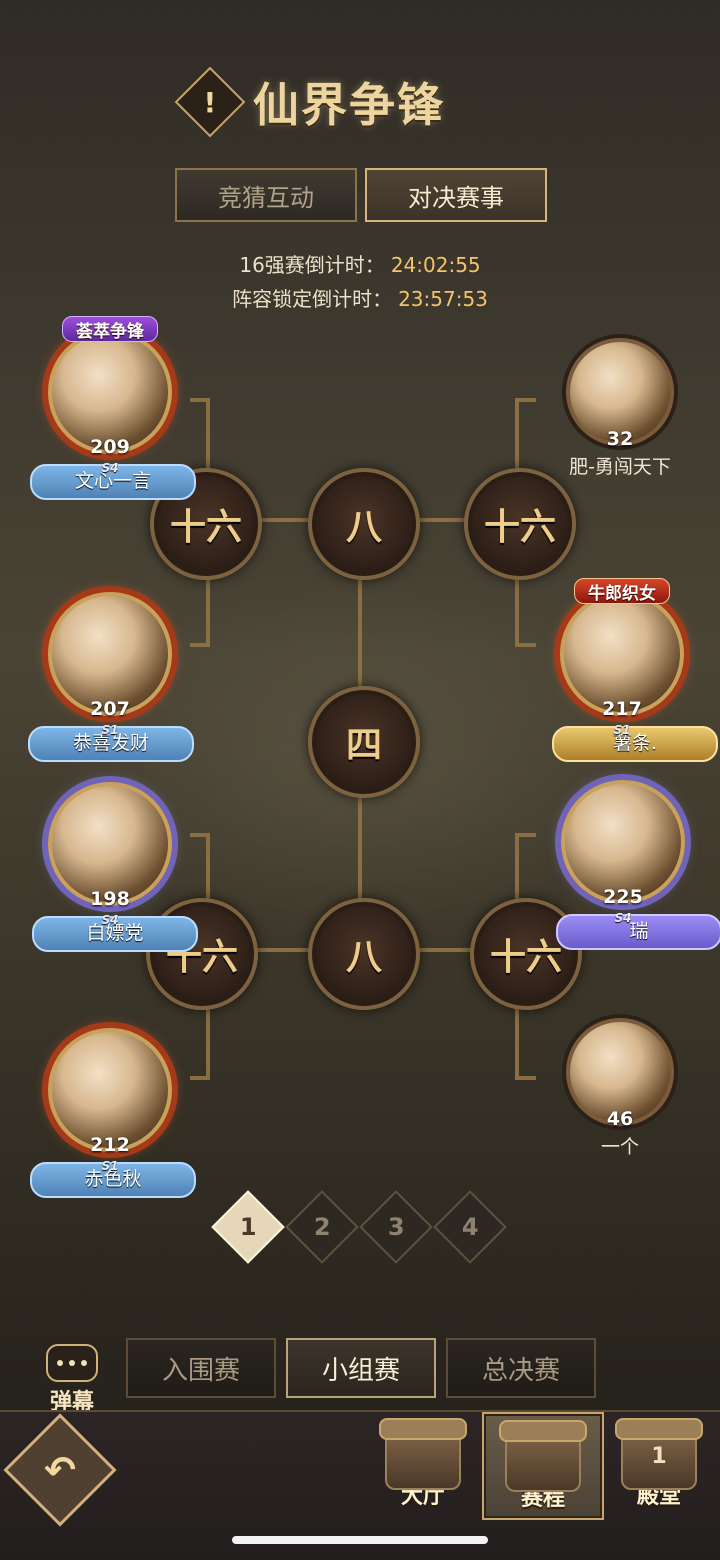 This screenshot has height=1560, width=720. I want to click on player-card-left-2: 207 S1 恭喜发财, so click(111, 677).